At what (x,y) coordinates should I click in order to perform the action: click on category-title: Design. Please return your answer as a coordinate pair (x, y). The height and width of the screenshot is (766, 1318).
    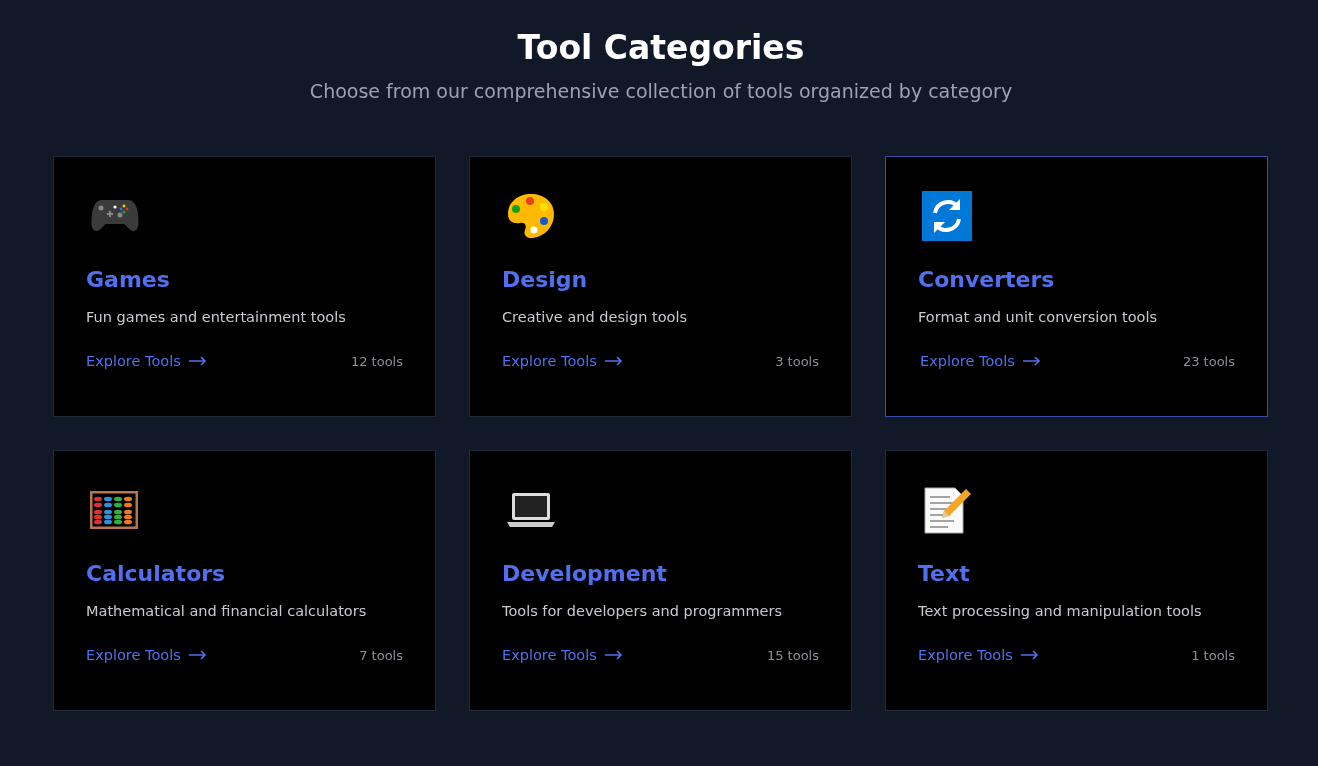
    Looking at the image, I should click on (545, 280).